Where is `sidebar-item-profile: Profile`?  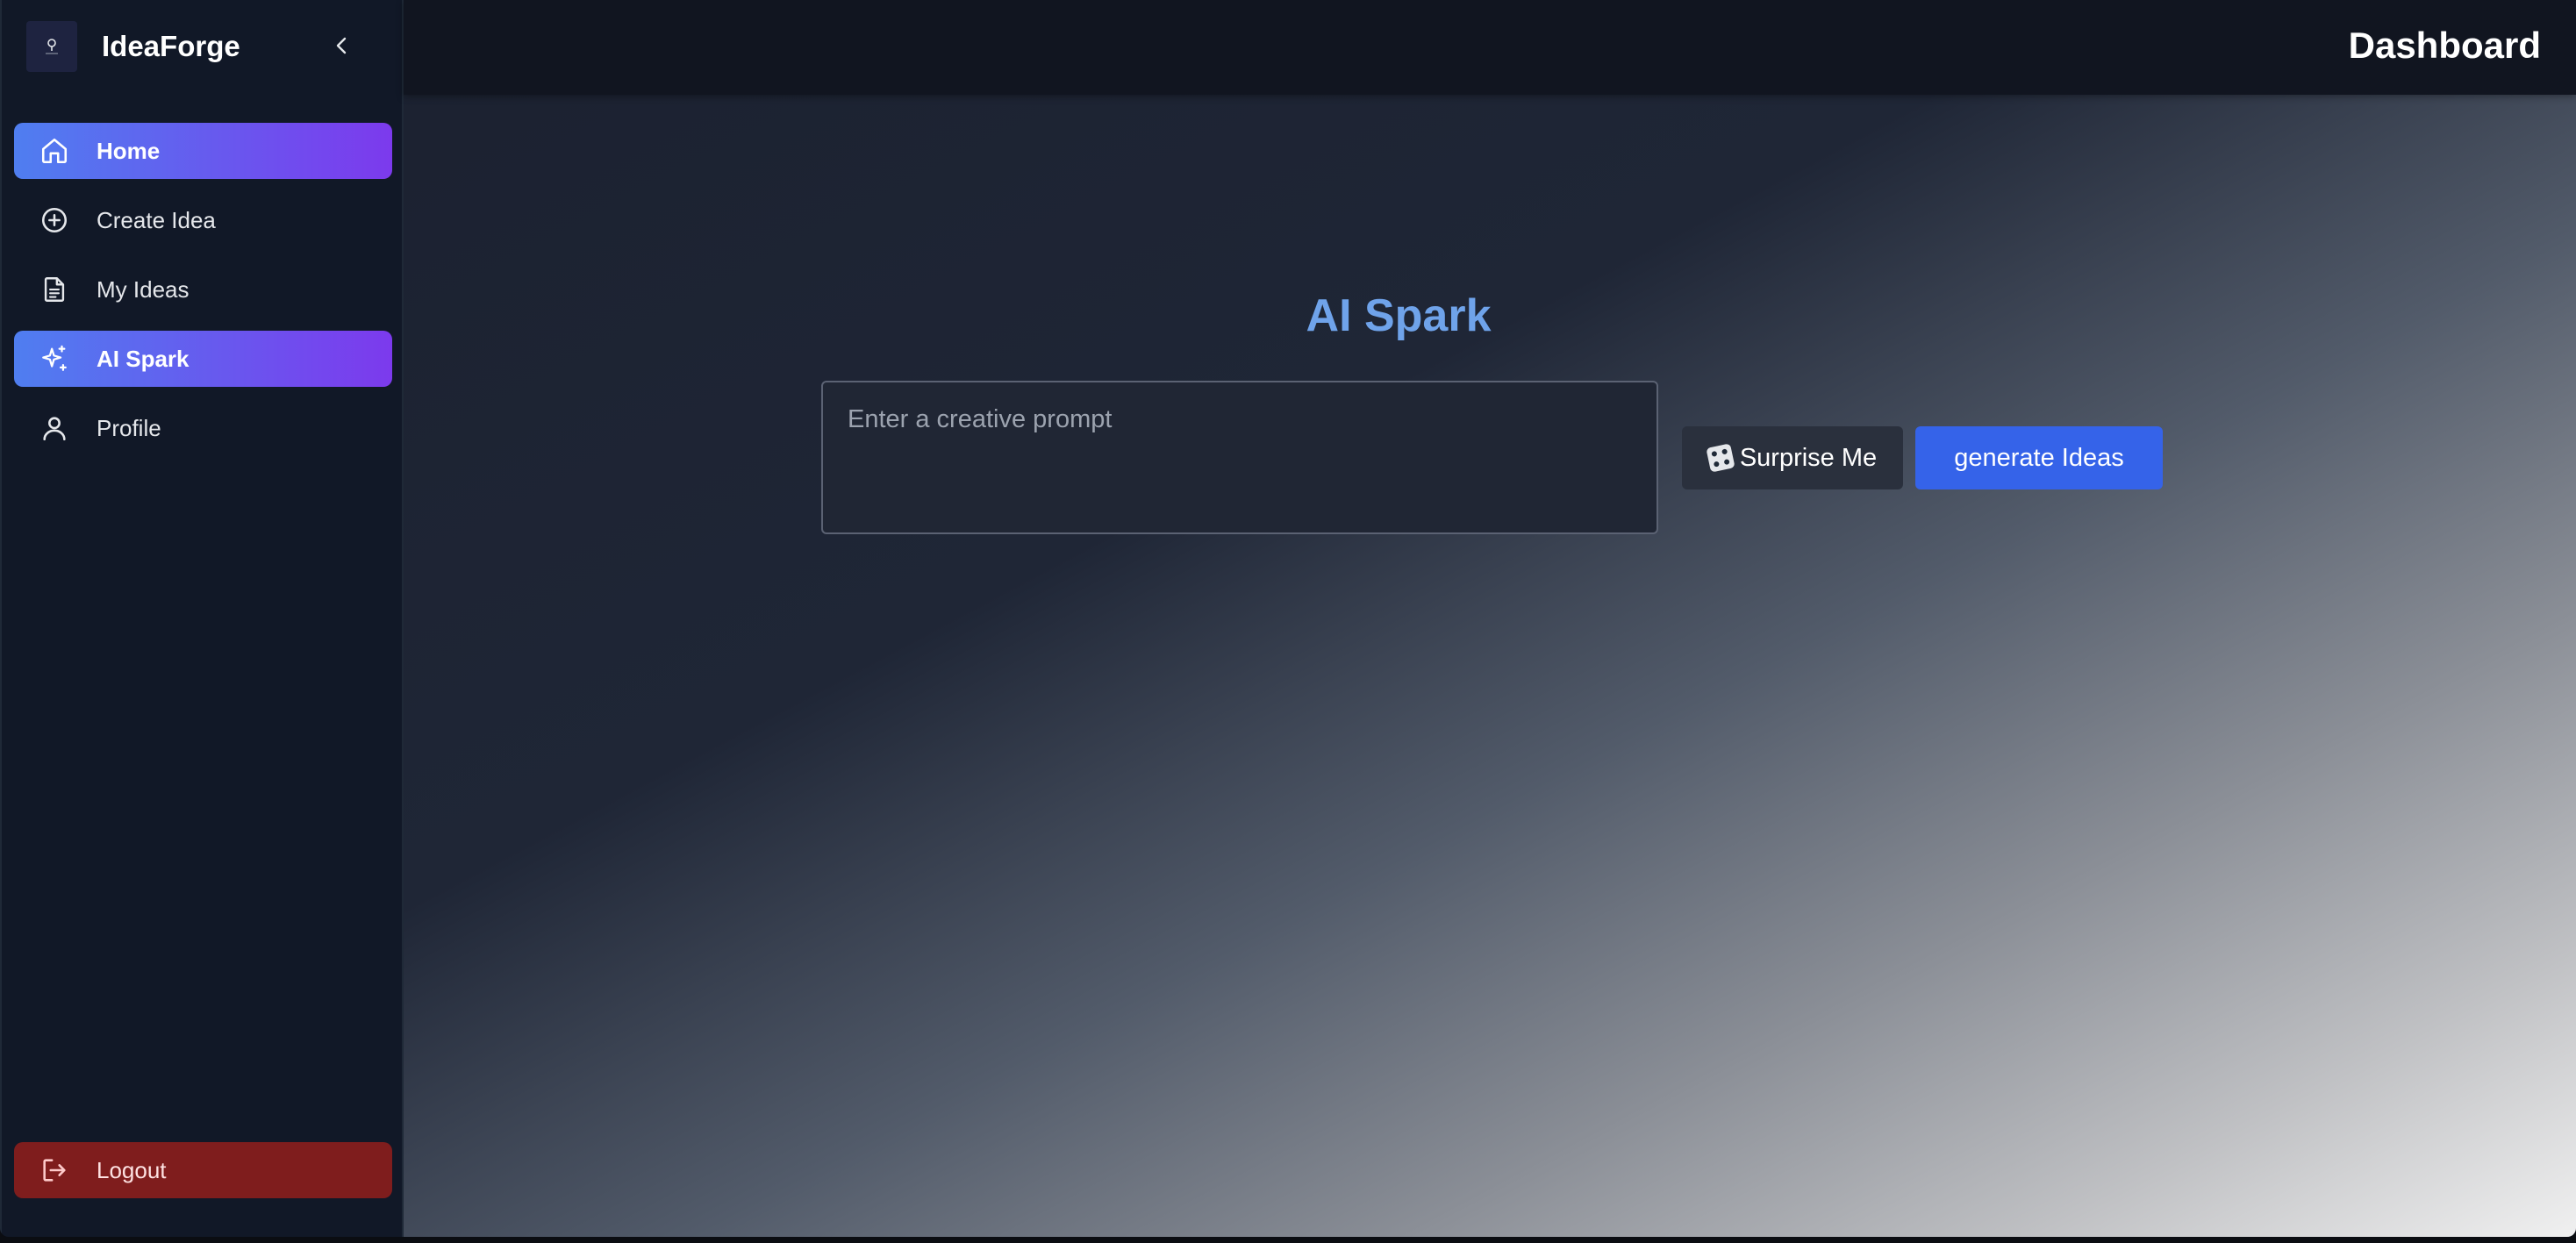
sidebar-item-profile: Profile is located at coordinates (203, 428).